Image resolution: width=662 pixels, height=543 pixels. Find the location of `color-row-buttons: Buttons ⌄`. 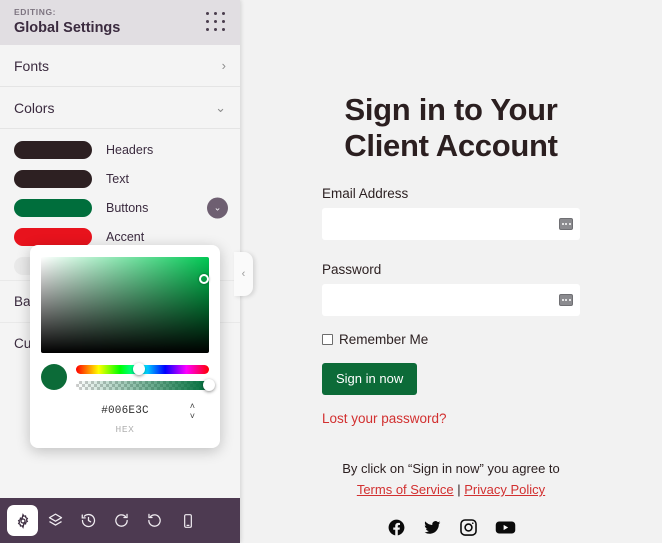

color-row-buttons: Buttons ⌄ is located at coordinates (120, 207).